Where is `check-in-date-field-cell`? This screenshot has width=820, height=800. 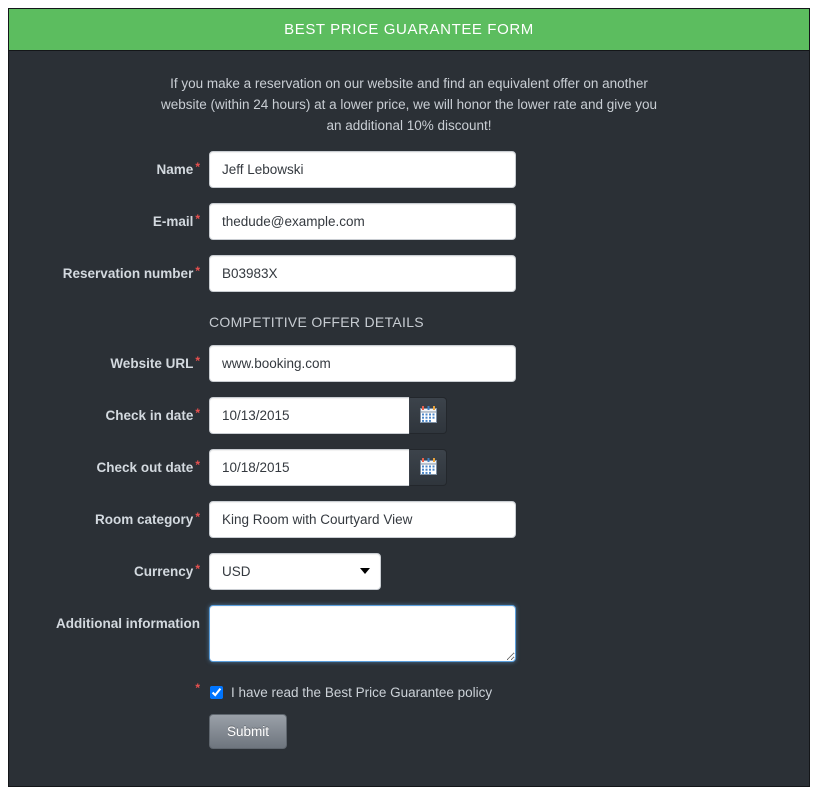
check-in-date-field-cell is located at coordinates (509, 415).